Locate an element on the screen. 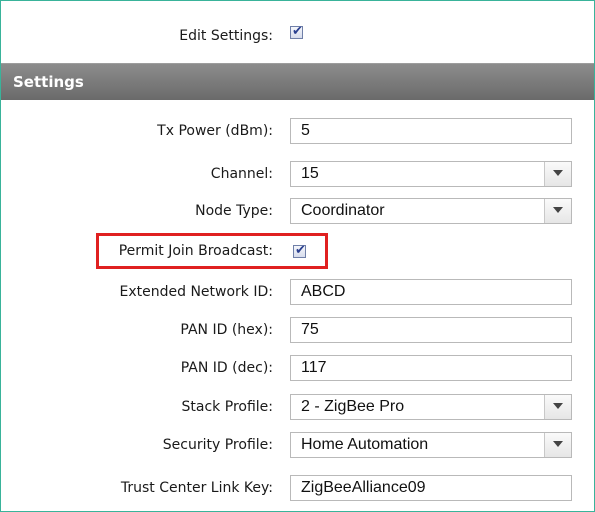 The height and width of the screenshot is (512, 595). extended-network-id-label: Extended Network ID: is located at coordinates (196, 292).